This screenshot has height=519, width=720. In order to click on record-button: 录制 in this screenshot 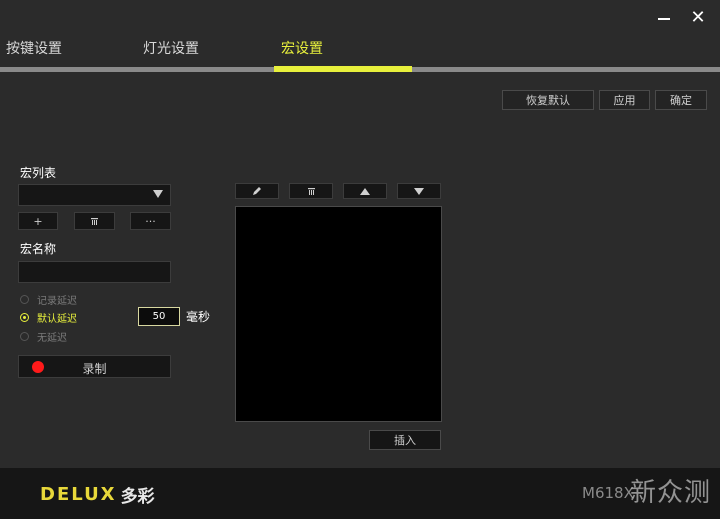, I will do `click(94, 366)`.